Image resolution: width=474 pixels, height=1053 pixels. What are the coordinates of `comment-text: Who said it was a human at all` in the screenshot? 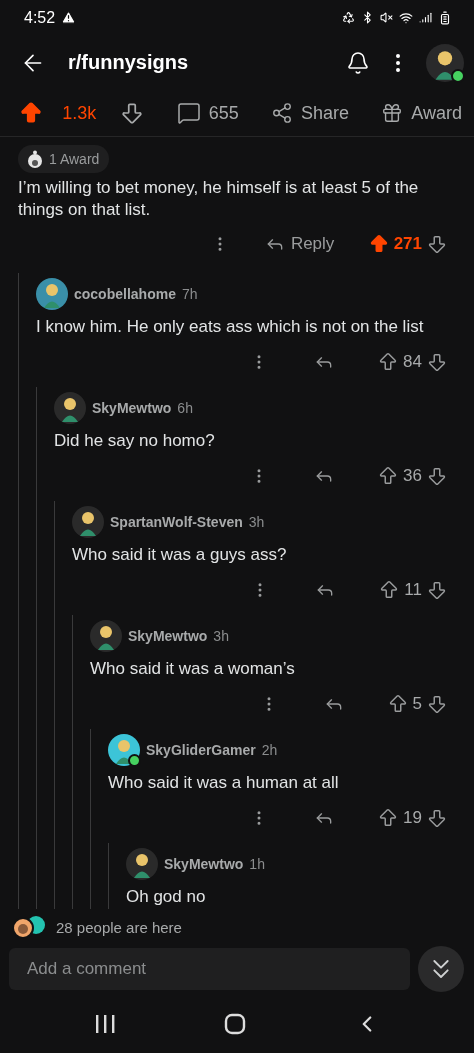 It's located at (224, 783).